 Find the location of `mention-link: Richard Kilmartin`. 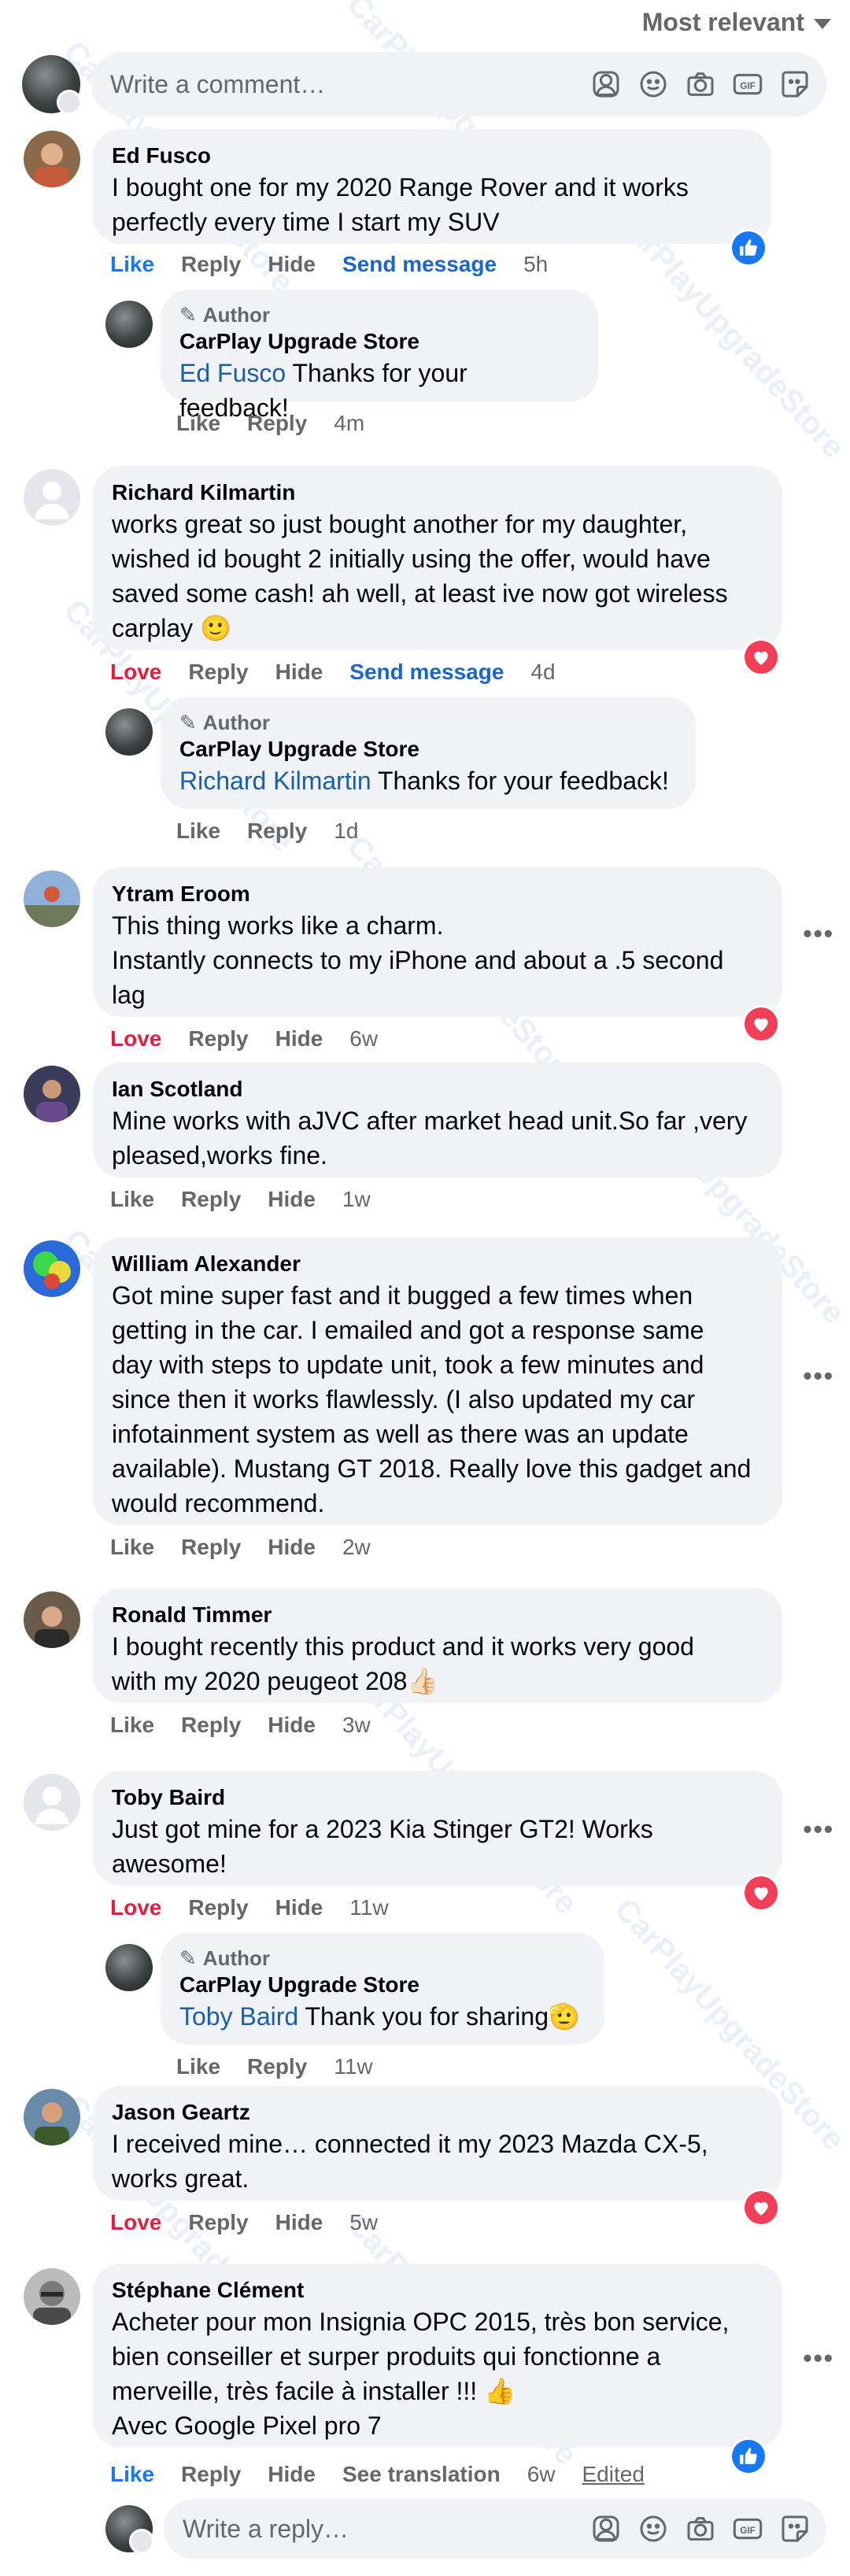

mention-link: Richard Kilmartin is located at coordinates (275, 781).